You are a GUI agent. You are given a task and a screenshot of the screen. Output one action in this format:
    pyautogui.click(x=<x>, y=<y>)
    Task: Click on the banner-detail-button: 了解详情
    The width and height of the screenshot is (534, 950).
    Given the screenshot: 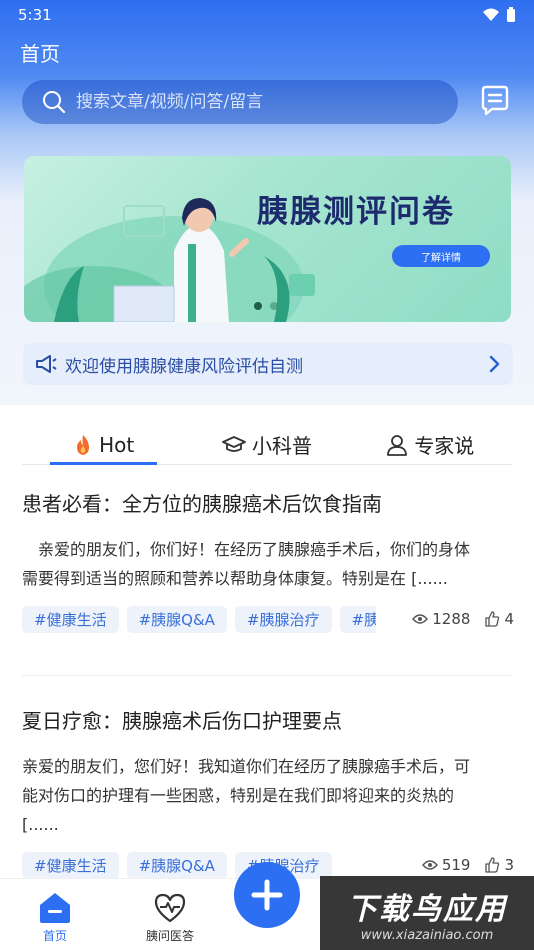 What is the action you would take?
    pyautogui.click(x=441, y=256)
    